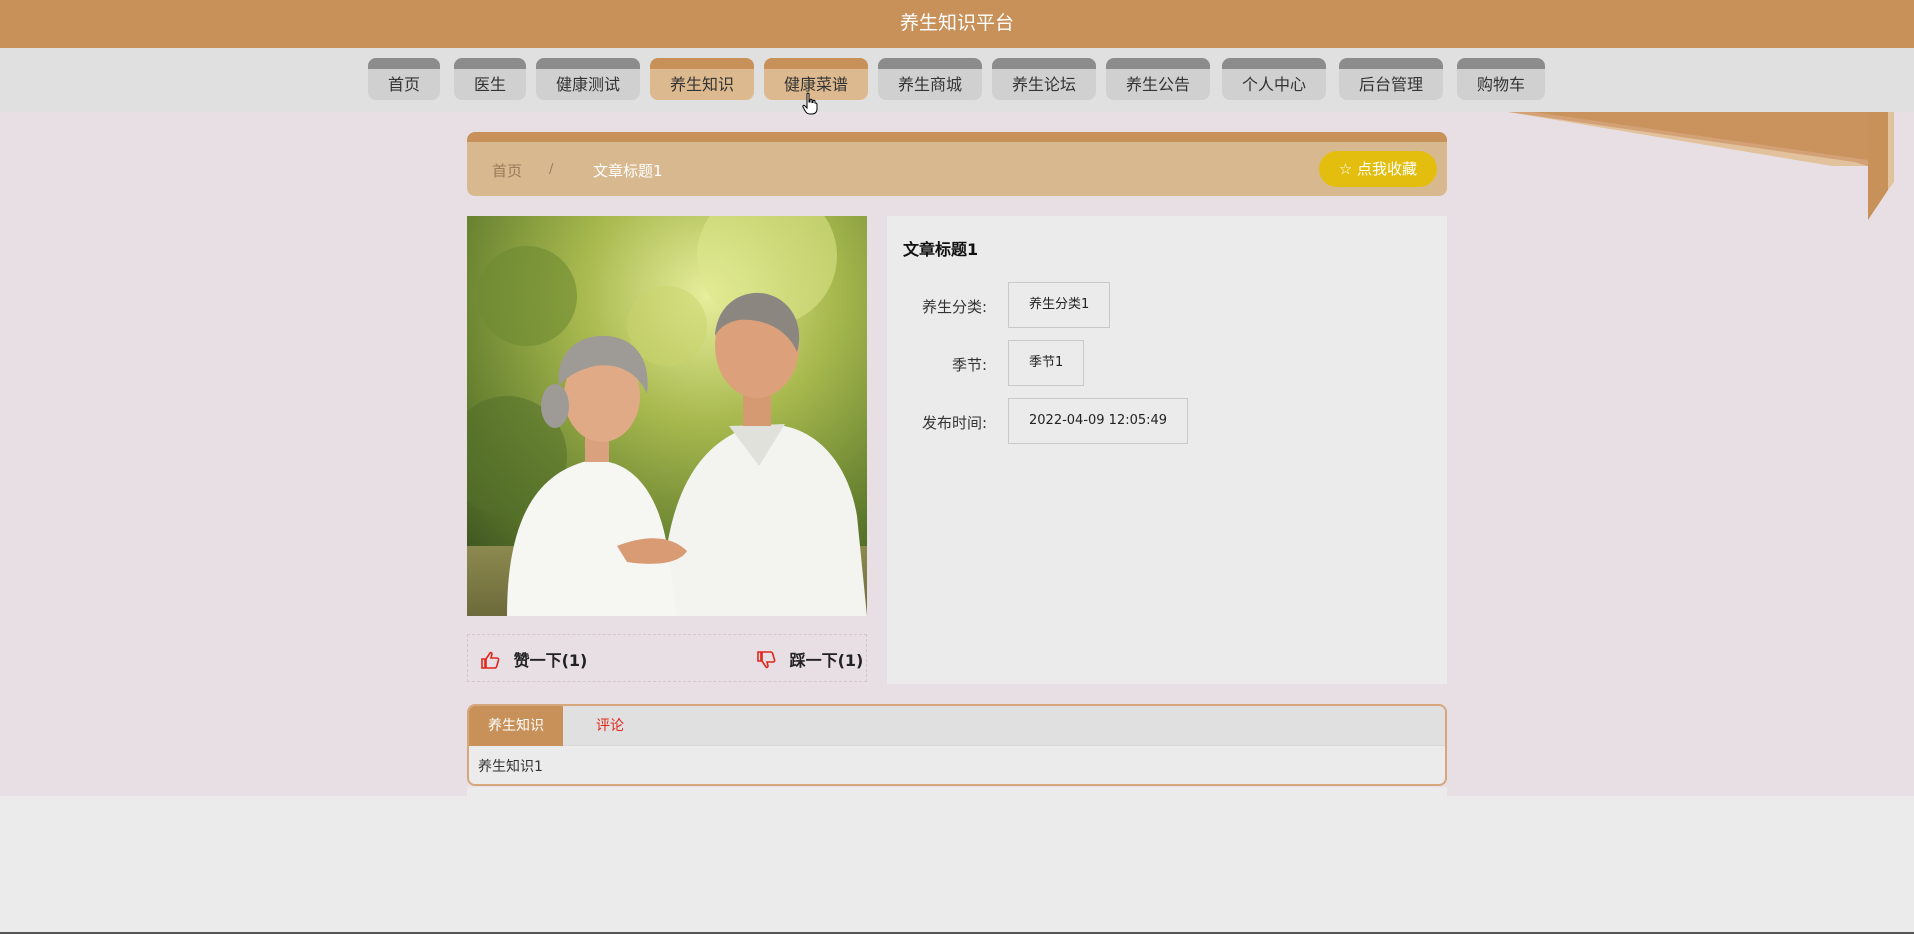 The image size is (1914, 934). I want to click on tab-comments: 评论, so click(610, 726).